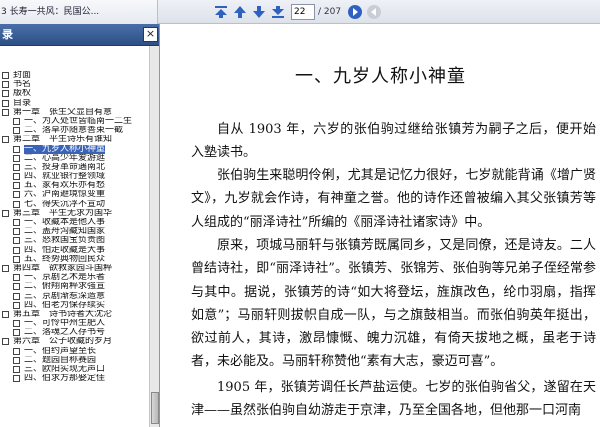 The height and width of the screenshot is (427, 600). I want to click on toc-item-label: 四、伯老为保存续实, so click(65, 305).